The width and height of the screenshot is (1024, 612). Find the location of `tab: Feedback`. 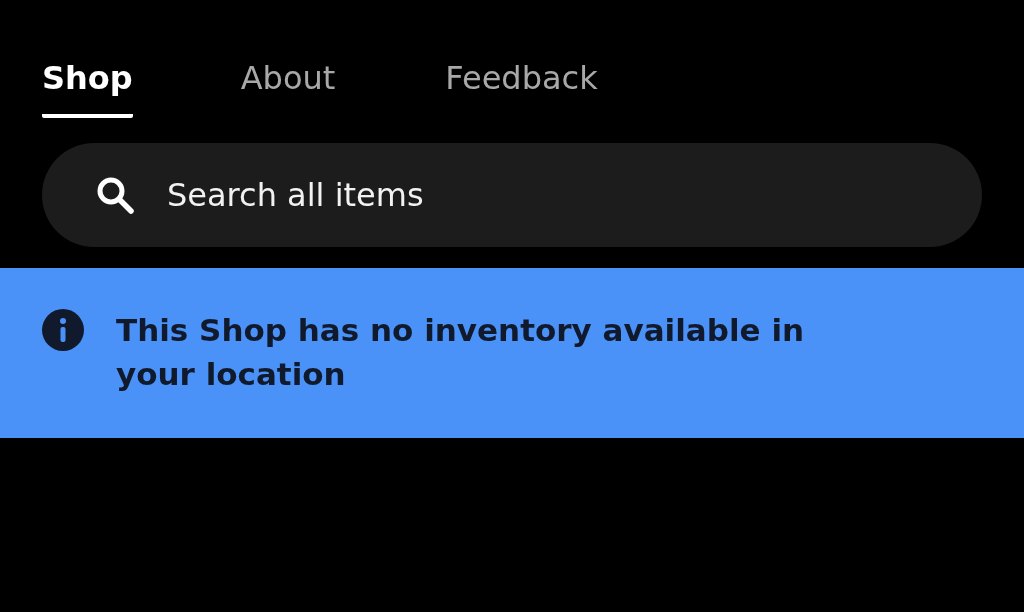

tab: Feedback is located at coordinates (521, 87).